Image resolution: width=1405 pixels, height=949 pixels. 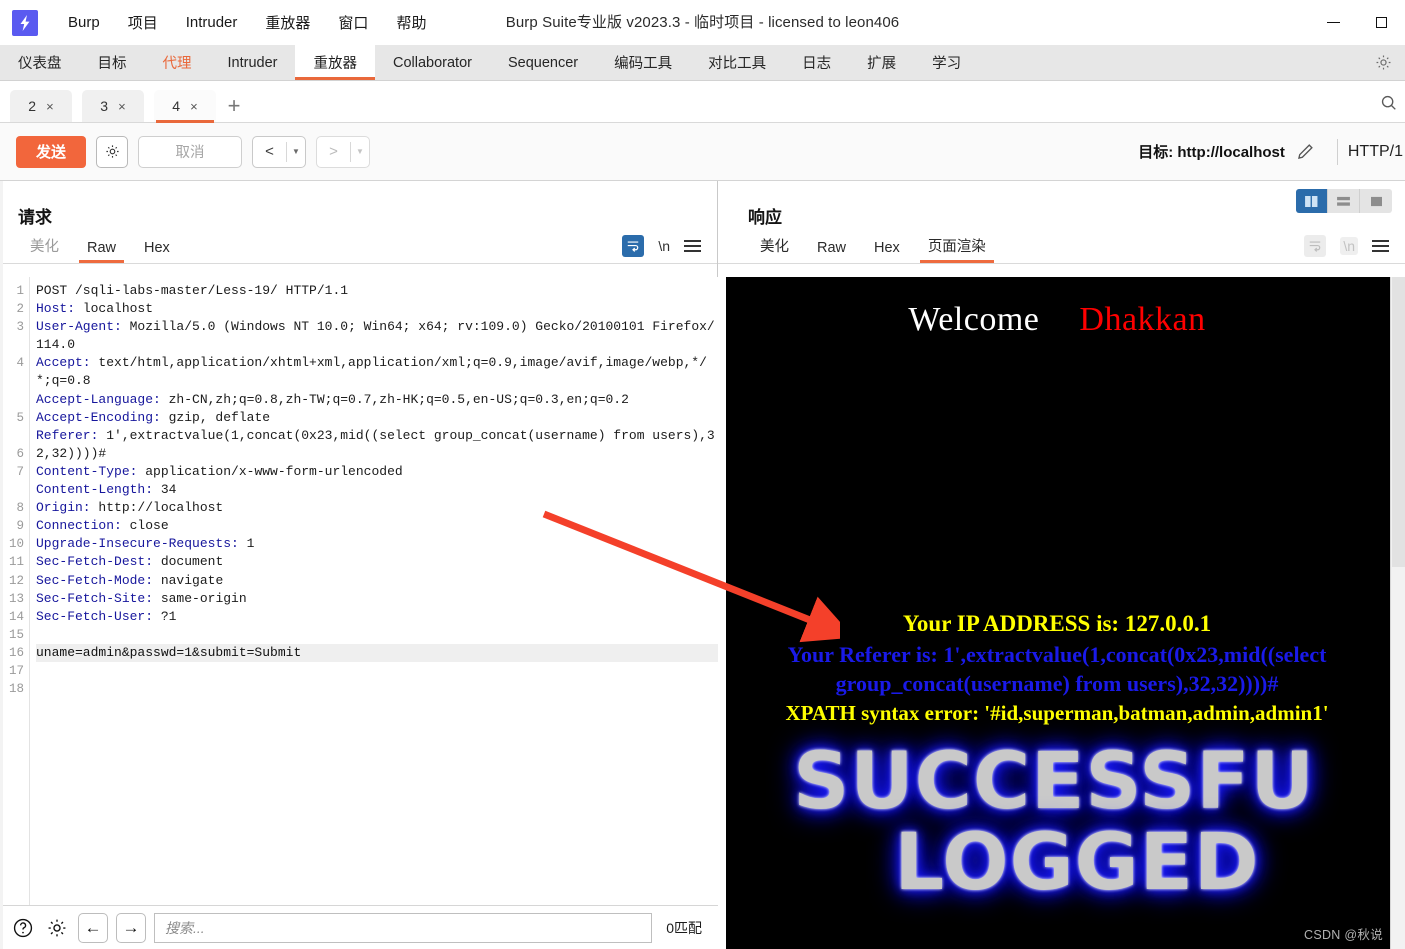 I want to click on menu-item-repeater: 重放器, so click(x=287, y=22).